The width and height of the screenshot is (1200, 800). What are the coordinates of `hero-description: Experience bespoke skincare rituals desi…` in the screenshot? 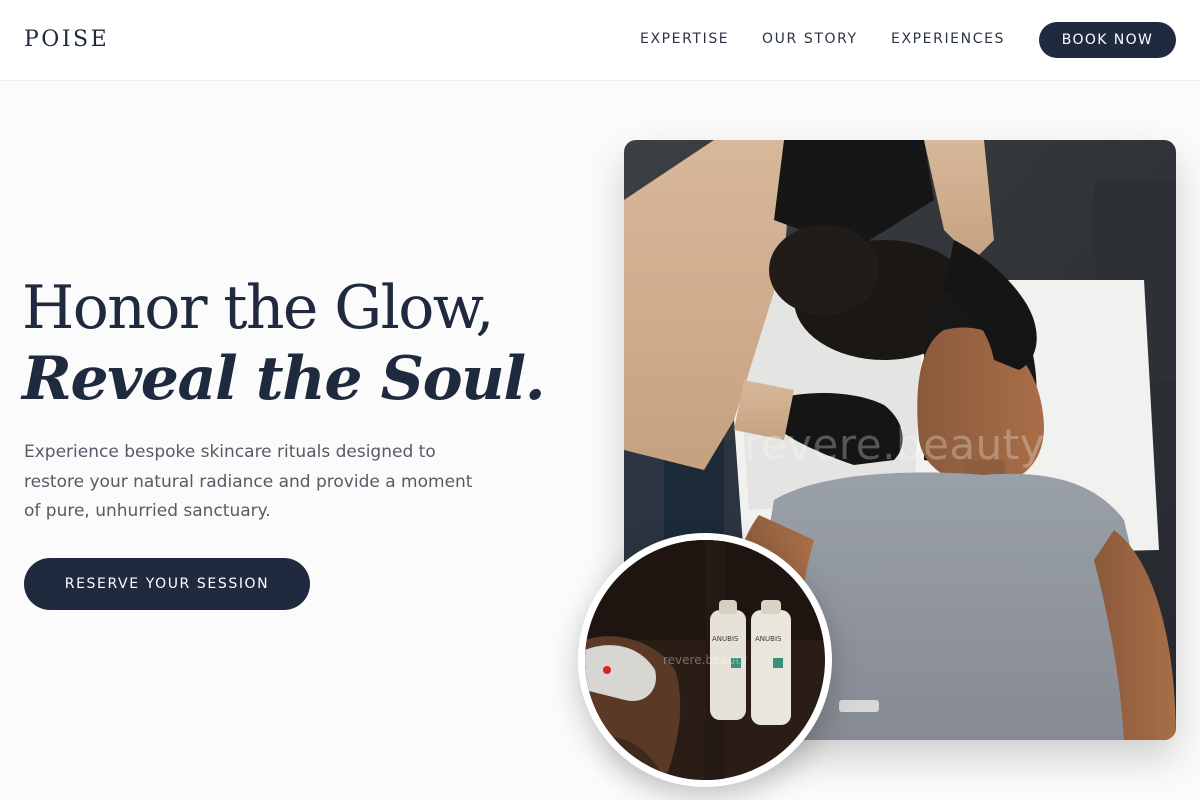 It's located at (248, 481).